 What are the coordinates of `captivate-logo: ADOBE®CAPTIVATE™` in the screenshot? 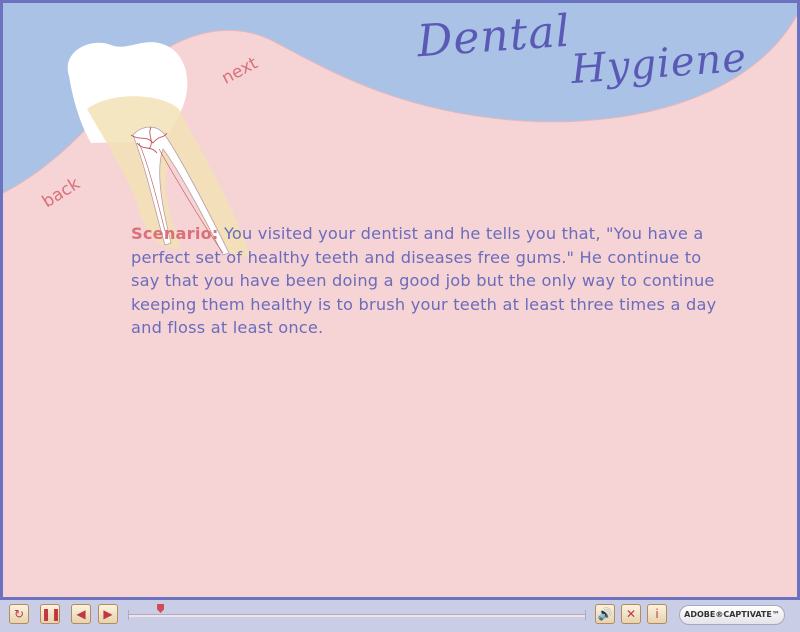 It's located at (732, 615).